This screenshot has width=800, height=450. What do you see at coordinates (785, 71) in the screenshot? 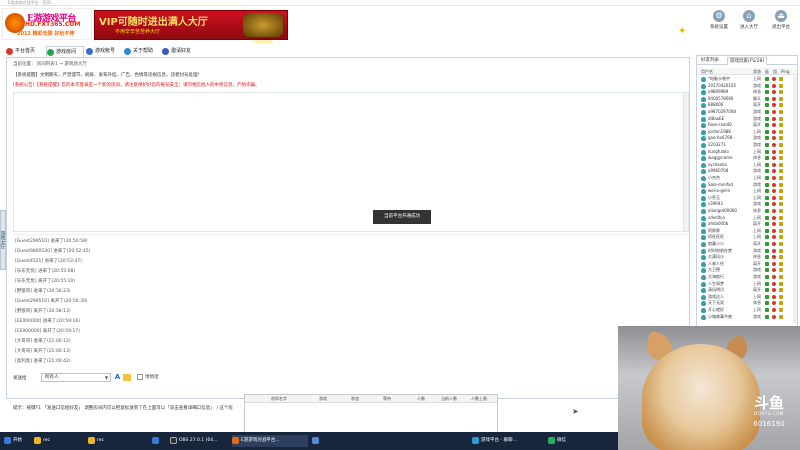
I see `col-ping: Ping` at bounding box center [785, 71].